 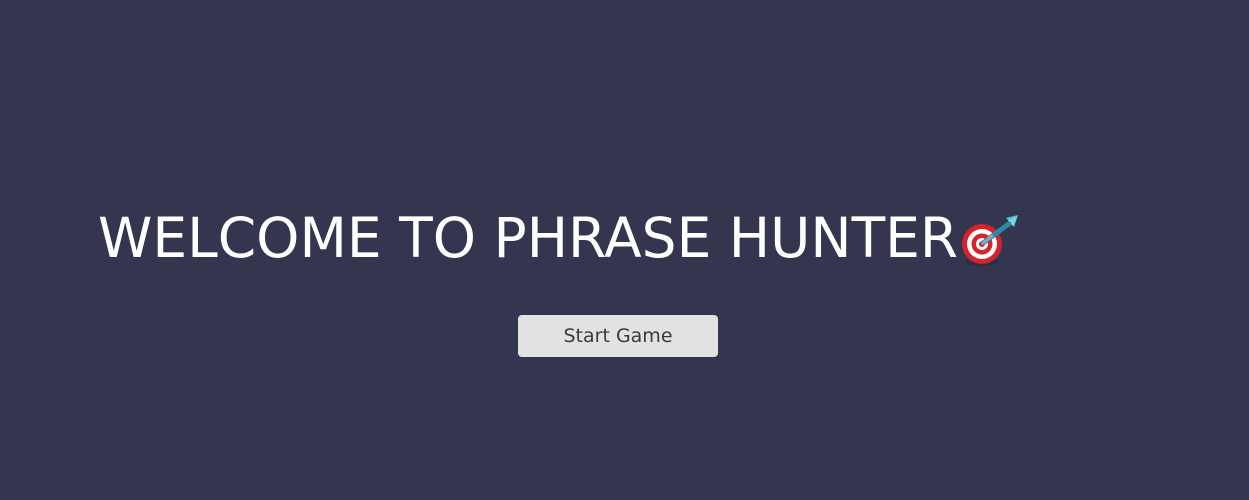 I want to click on title-row: WELCOME TO PHRASE HUNTER, so click(x=560, y=238).